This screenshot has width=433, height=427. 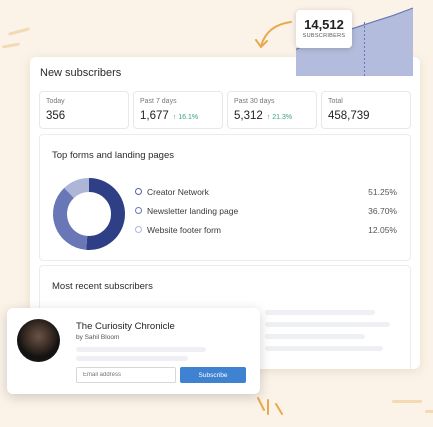 I want to click on donut-slice-website-footer-form, so click(x=77, y=188).